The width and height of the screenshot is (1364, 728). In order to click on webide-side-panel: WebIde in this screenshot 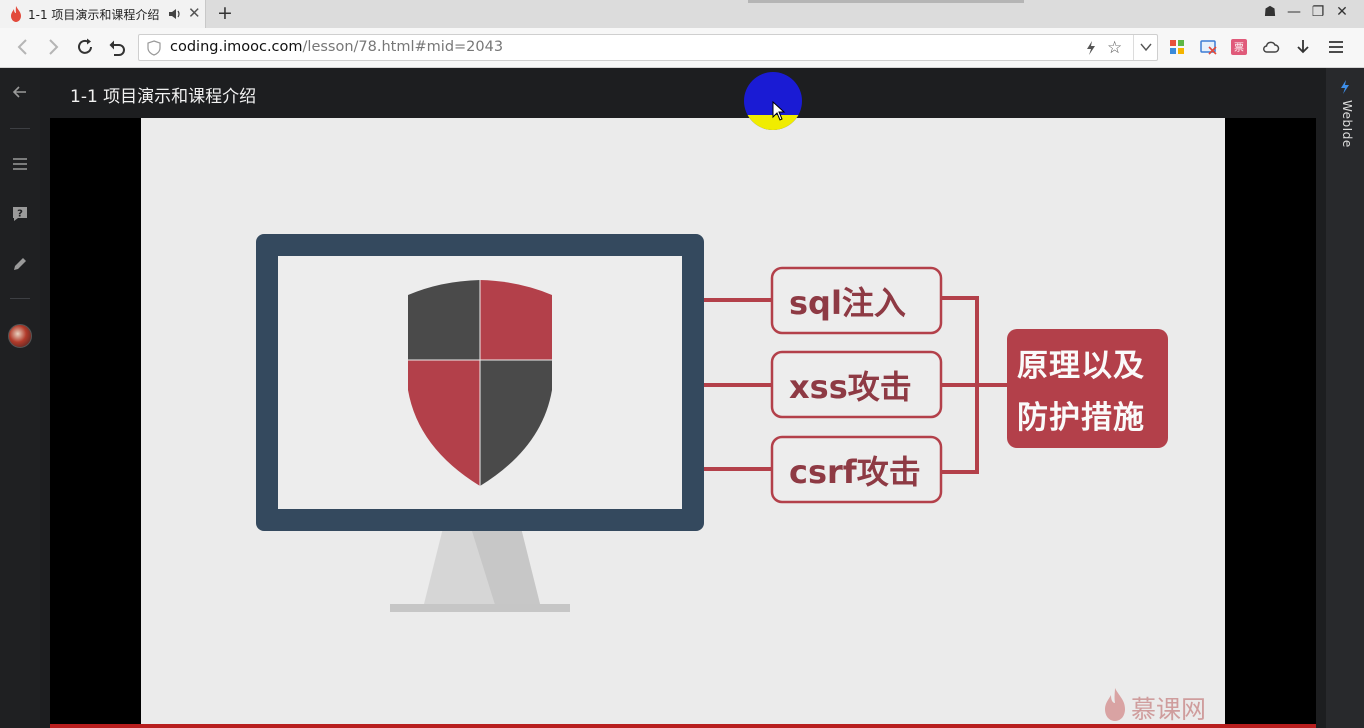, I will do `click(1345, 398)`.